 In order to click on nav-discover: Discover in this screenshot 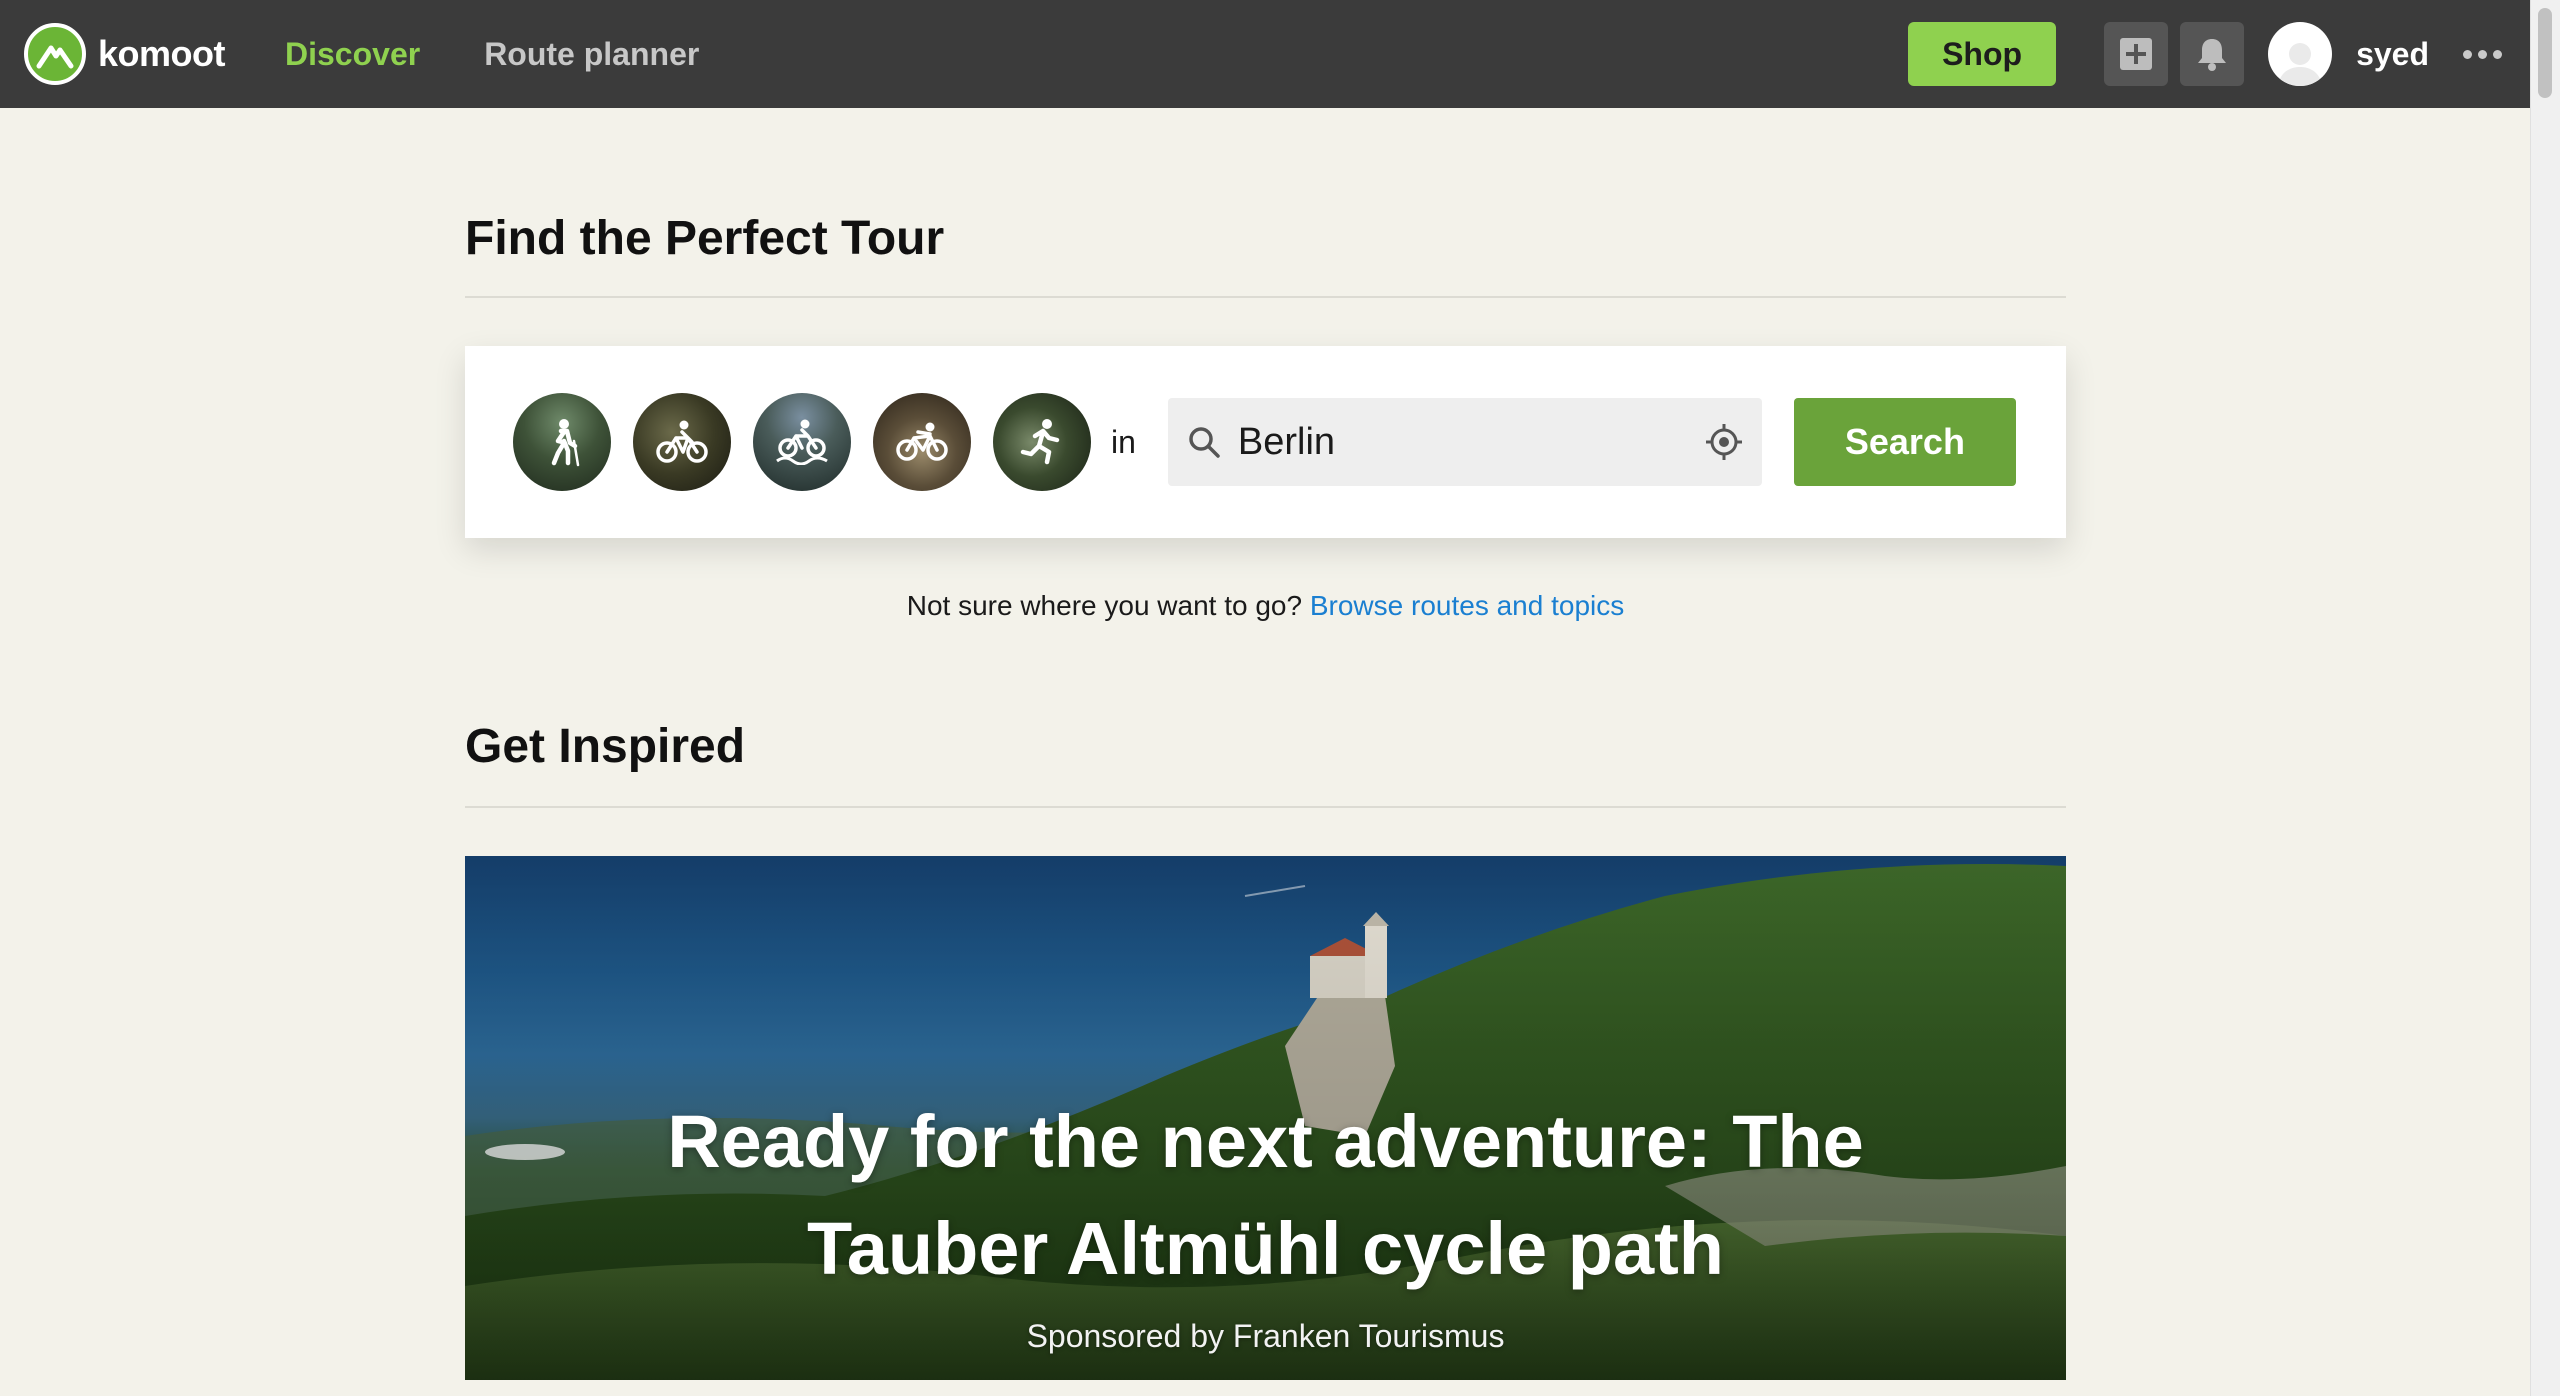, I will do `click(352, 54)`.